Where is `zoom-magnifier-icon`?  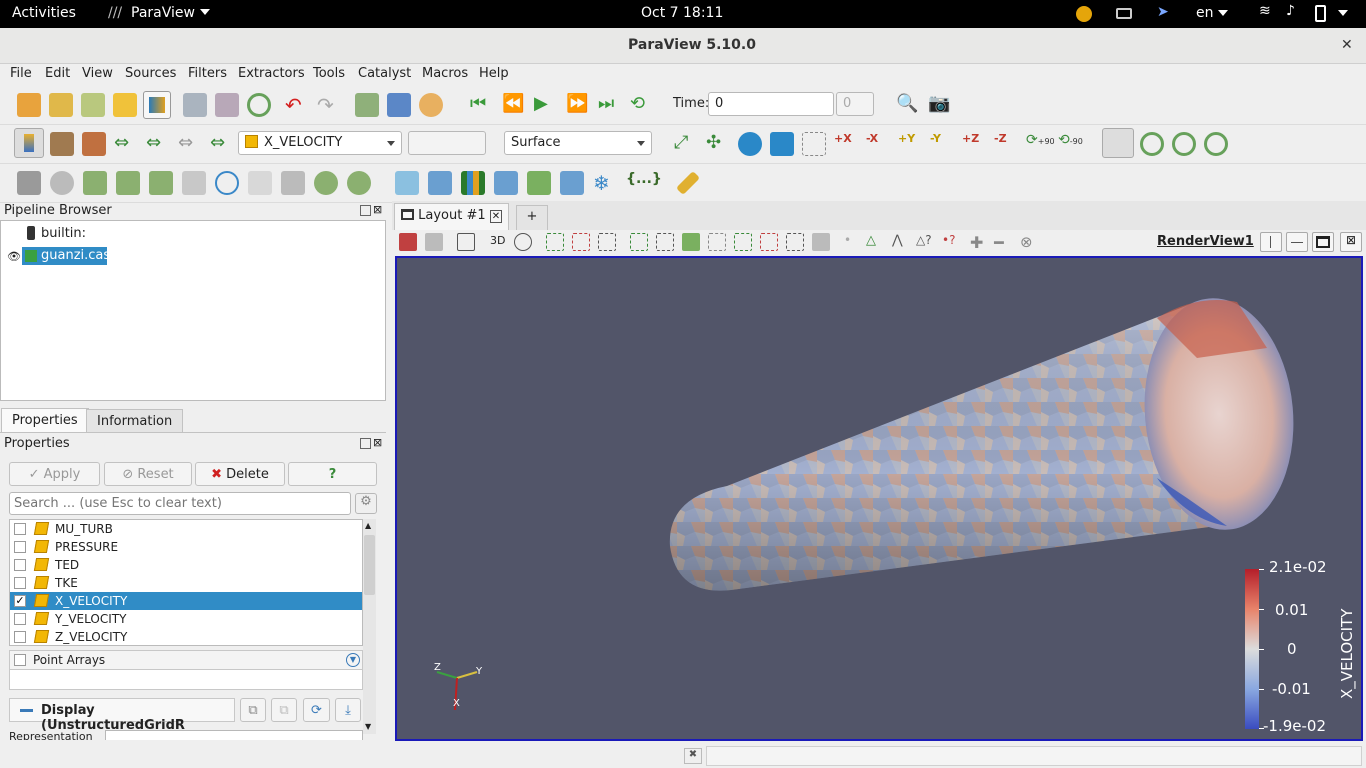
zoom-magnifier-icon is located at coordinates (523, 242).